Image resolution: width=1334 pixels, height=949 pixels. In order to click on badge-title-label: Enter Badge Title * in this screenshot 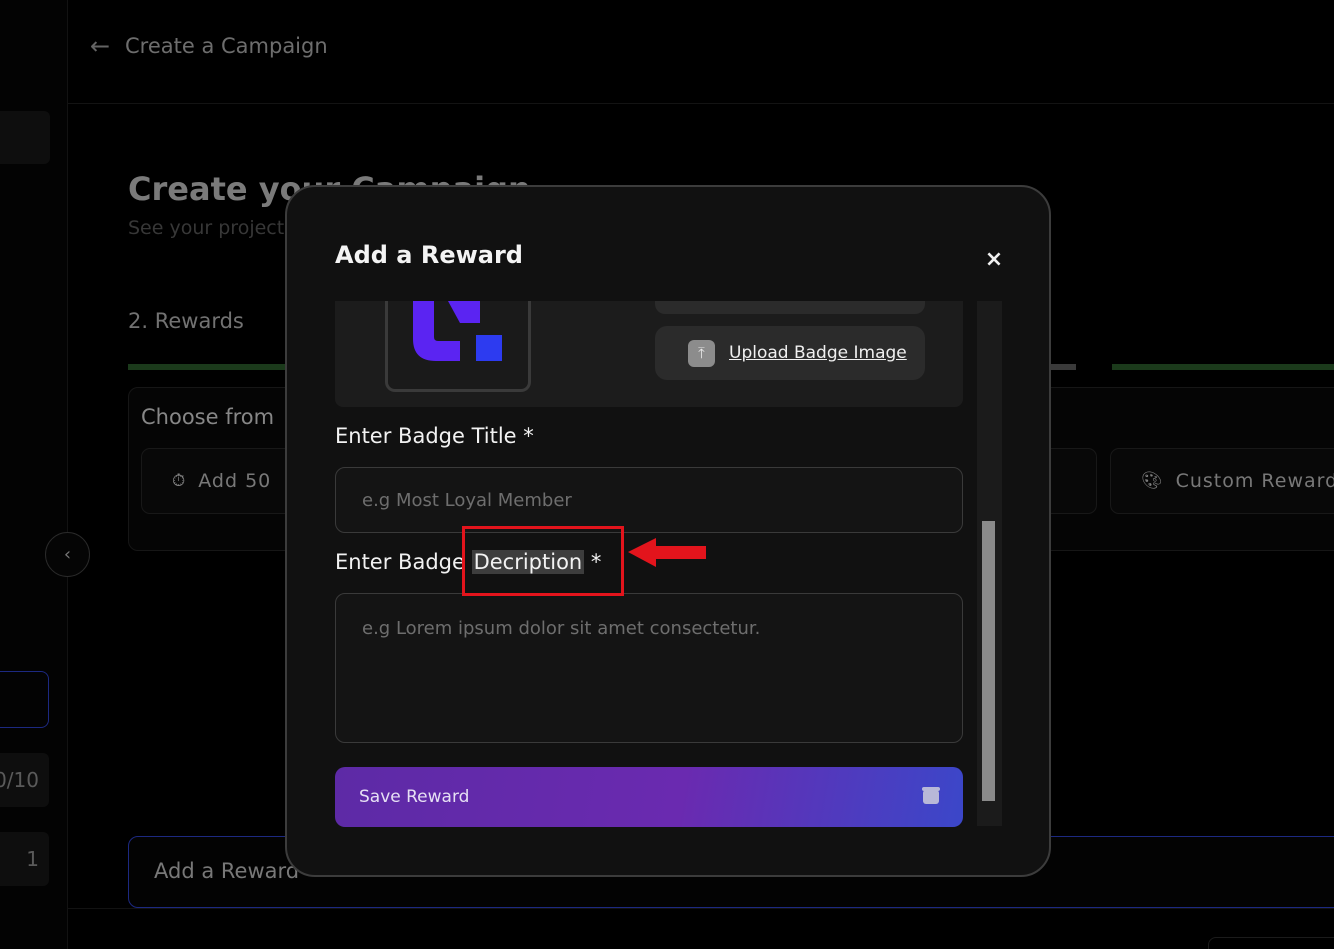, I will do `click(434, 436)`.